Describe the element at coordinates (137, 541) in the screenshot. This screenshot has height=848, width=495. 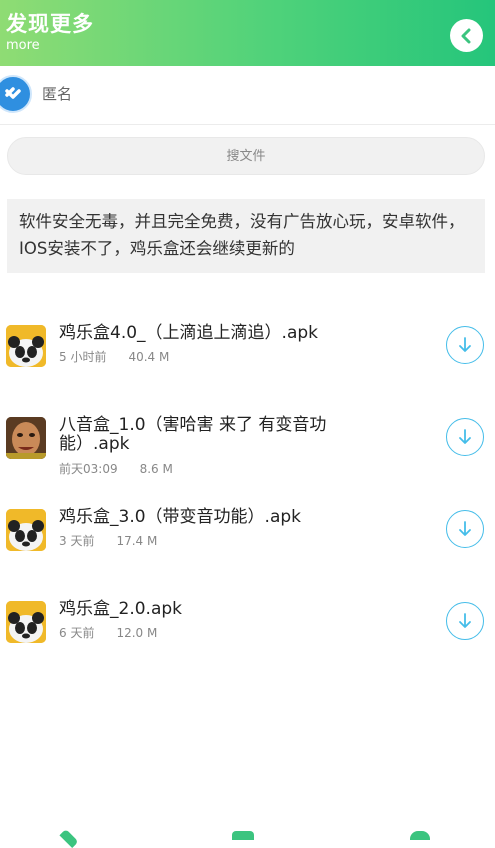
I see `file-size: 17.4 M` at that location.